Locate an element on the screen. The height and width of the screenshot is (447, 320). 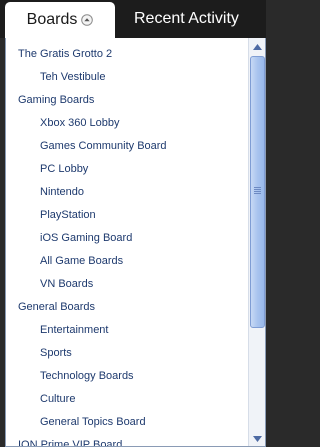
board-link: Culture is located at coordinates (126, 399).